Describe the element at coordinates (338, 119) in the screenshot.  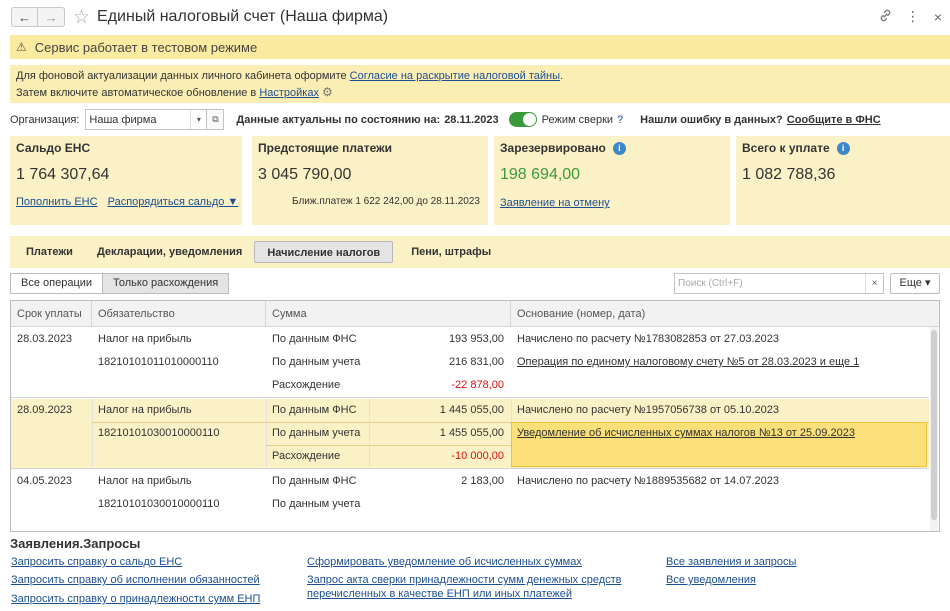
I see `data-date-label: Данные актуальны по состоянию на:` at that location.